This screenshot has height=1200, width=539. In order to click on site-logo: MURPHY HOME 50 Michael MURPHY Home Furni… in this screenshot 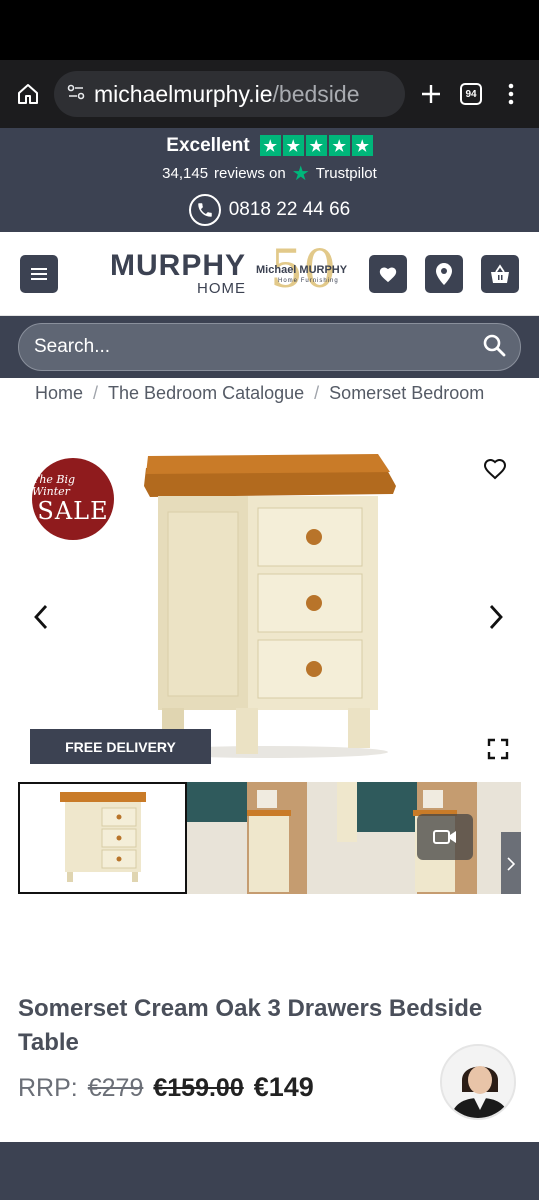, I will do `click(229, 272)`.